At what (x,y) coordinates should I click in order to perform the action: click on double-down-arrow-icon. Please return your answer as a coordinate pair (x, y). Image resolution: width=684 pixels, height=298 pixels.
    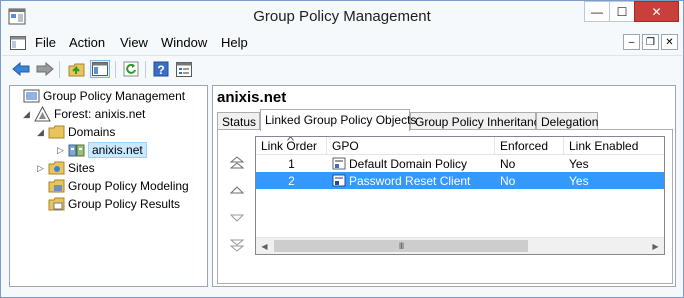
    Looking at the image, I should click on (237, 245).